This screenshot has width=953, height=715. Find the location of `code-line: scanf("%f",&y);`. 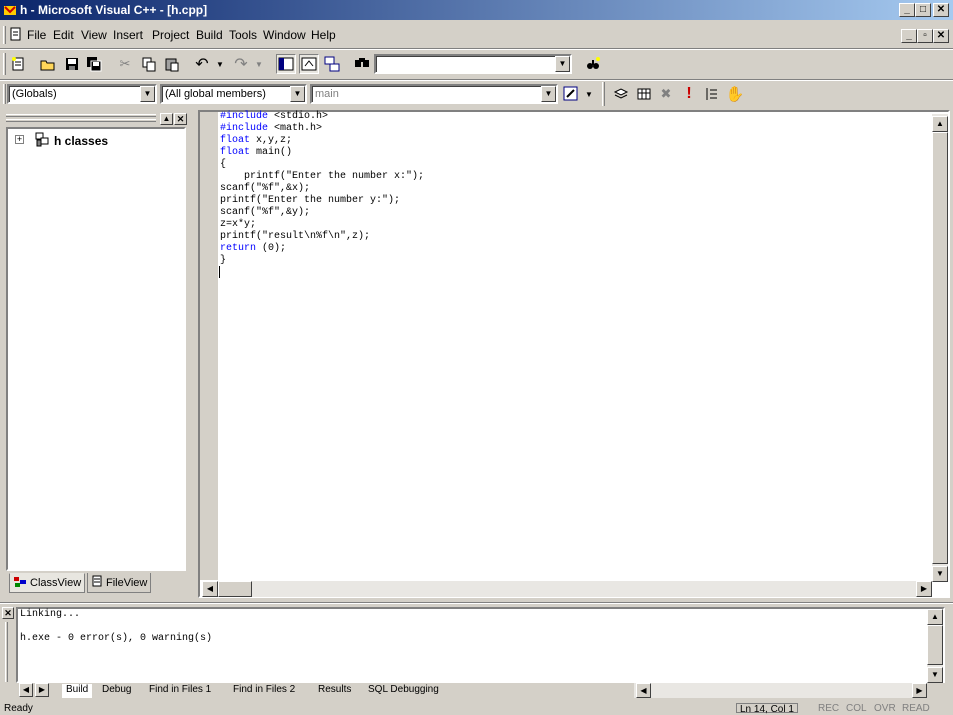

code-line: scanf("%f",&y); is located at coordinates (322, 213).